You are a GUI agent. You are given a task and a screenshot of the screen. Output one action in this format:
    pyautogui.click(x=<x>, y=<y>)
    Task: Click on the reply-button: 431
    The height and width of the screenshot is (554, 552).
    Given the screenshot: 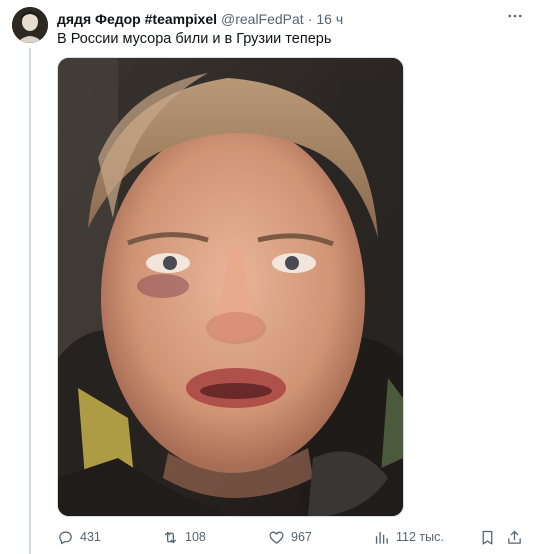 What is the action you would take?
    pyautogui.click(x=79, y=537)
    